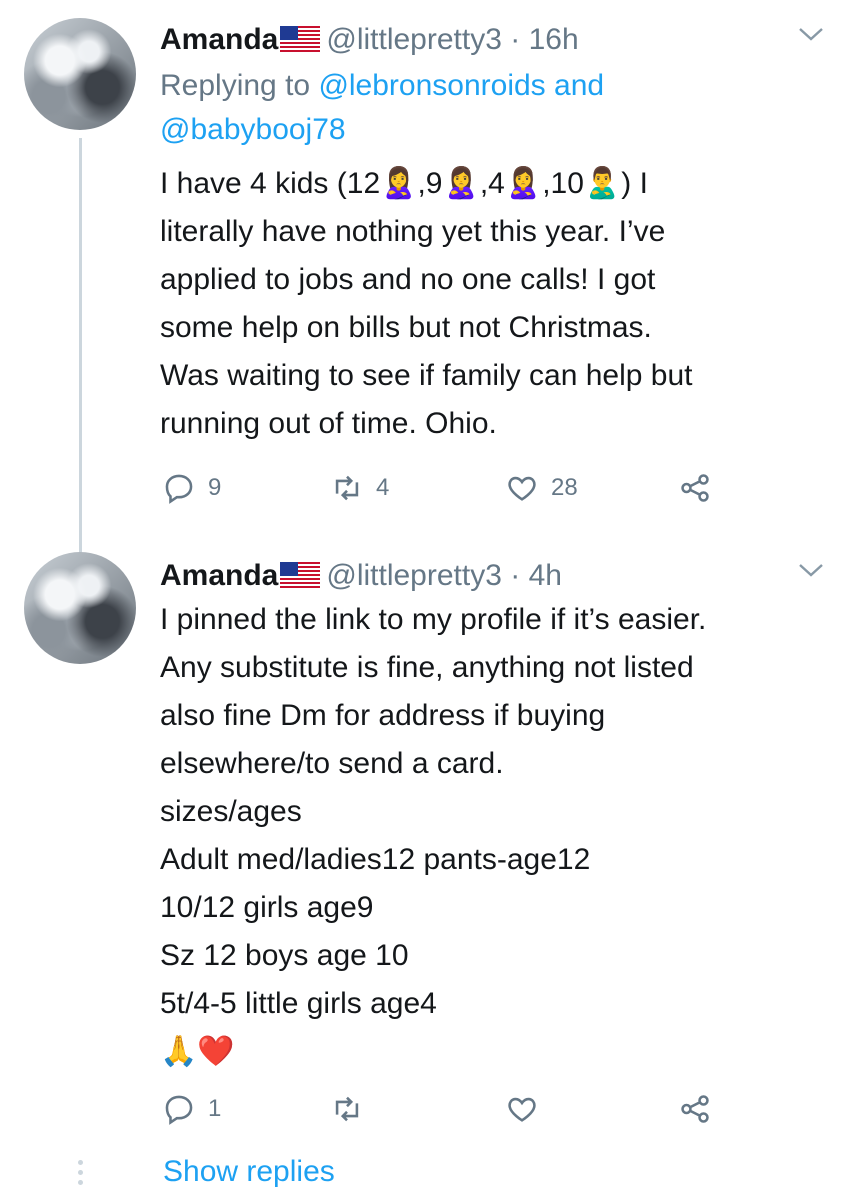 Image resolution: width=852 pixels, height=1200 pixels. I want to click on like-button, so click(522, 1109).